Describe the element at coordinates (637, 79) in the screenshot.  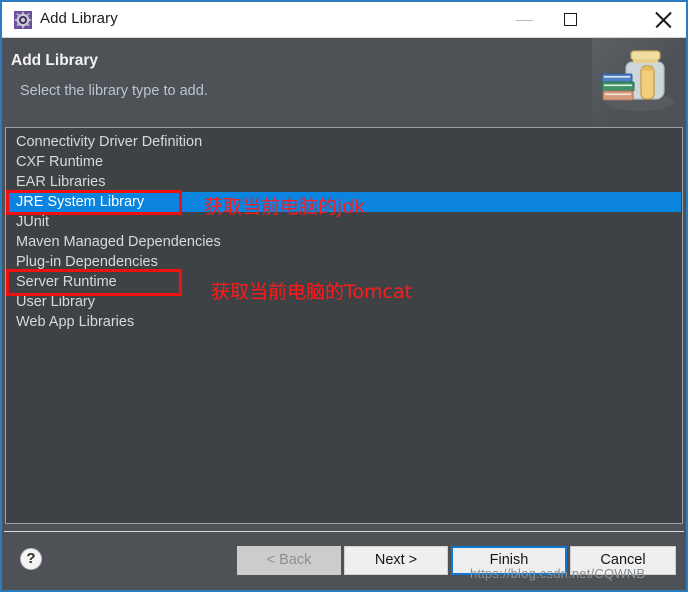
I see `books-jar-icon` at that location.